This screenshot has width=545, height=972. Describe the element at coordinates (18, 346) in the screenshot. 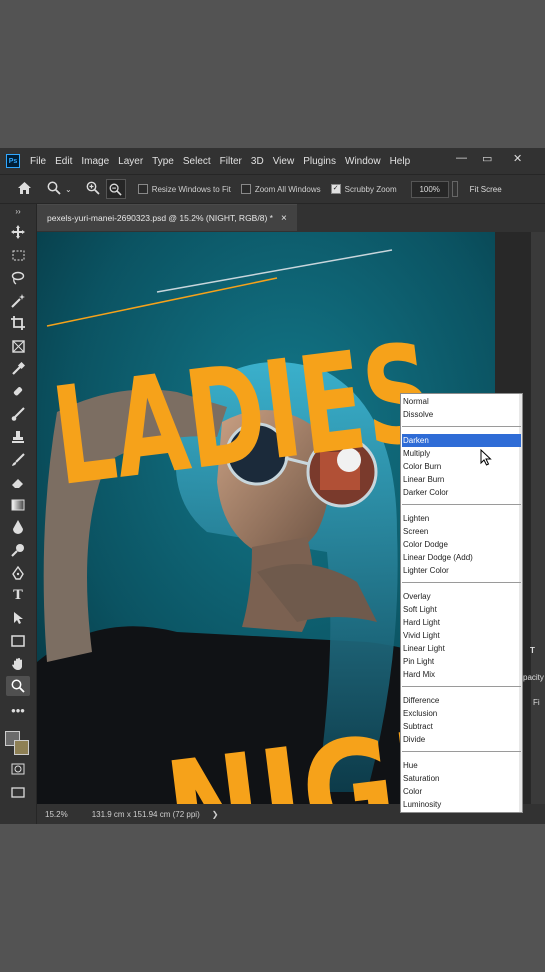

I see `frame-tool-icon` at that location.